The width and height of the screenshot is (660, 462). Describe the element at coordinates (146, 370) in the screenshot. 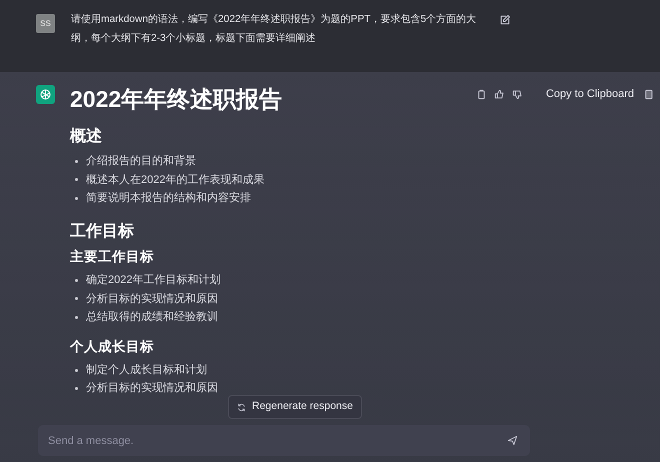

I see `list-item: 制定个人成长目标和计划` at that location.